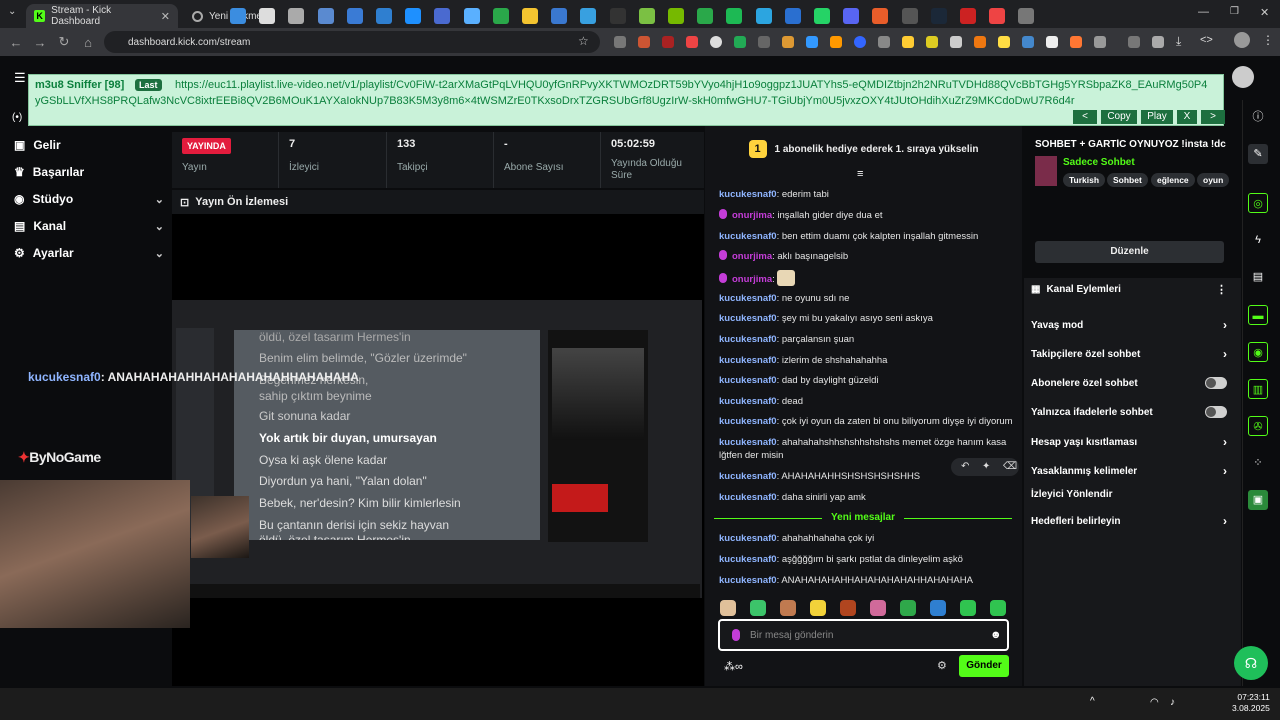  I want to click on emoji-icon: ☻, so click(996, 635).